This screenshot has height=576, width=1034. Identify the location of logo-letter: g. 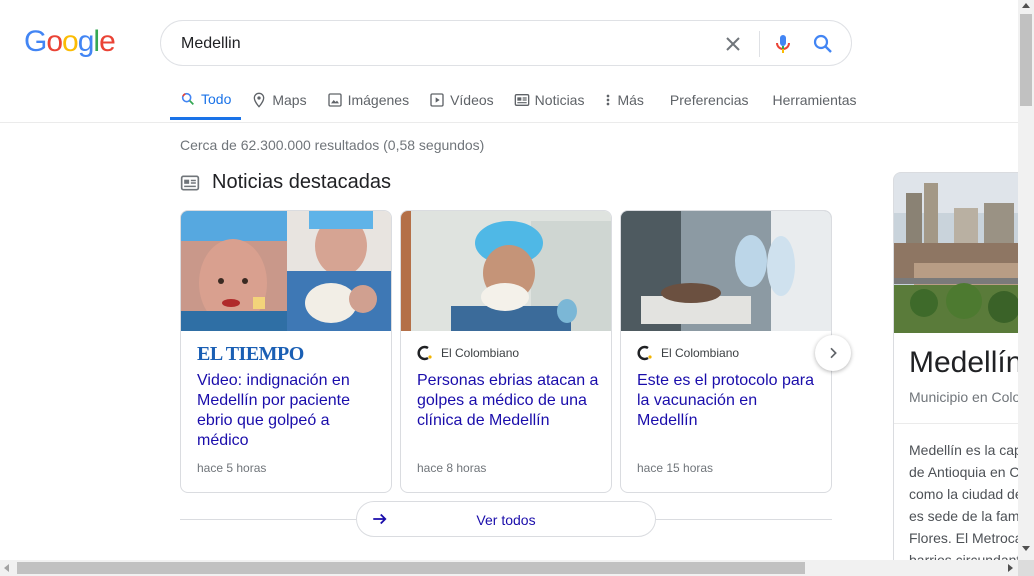
(86, 41).